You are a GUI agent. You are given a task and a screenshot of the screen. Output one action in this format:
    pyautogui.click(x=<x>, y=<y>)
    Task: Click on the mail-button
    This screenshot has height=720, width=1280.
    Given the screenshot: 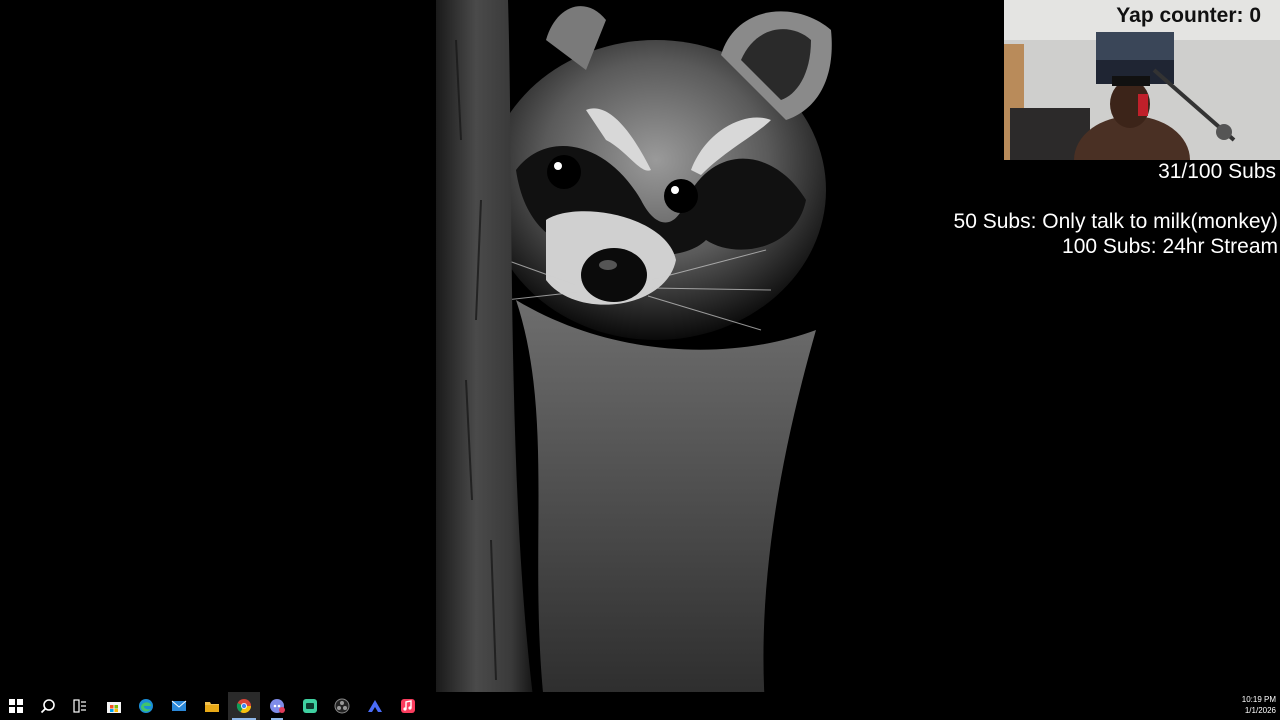 What is the action you would take?
    pyautogui.click(x=179, y=706)
    